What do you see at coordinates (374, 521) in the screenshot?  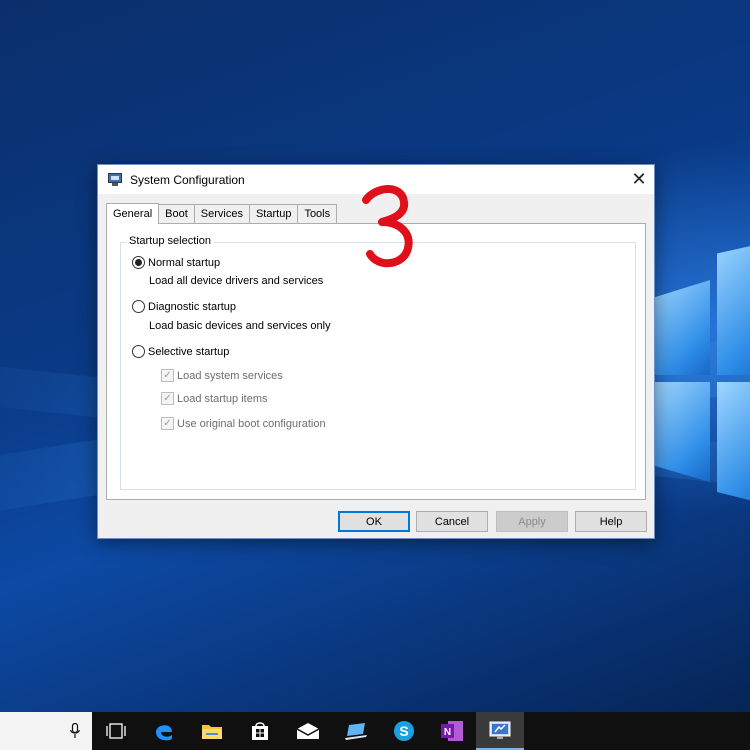 I see `ok-button: OK` at bounding box center [374, 521].